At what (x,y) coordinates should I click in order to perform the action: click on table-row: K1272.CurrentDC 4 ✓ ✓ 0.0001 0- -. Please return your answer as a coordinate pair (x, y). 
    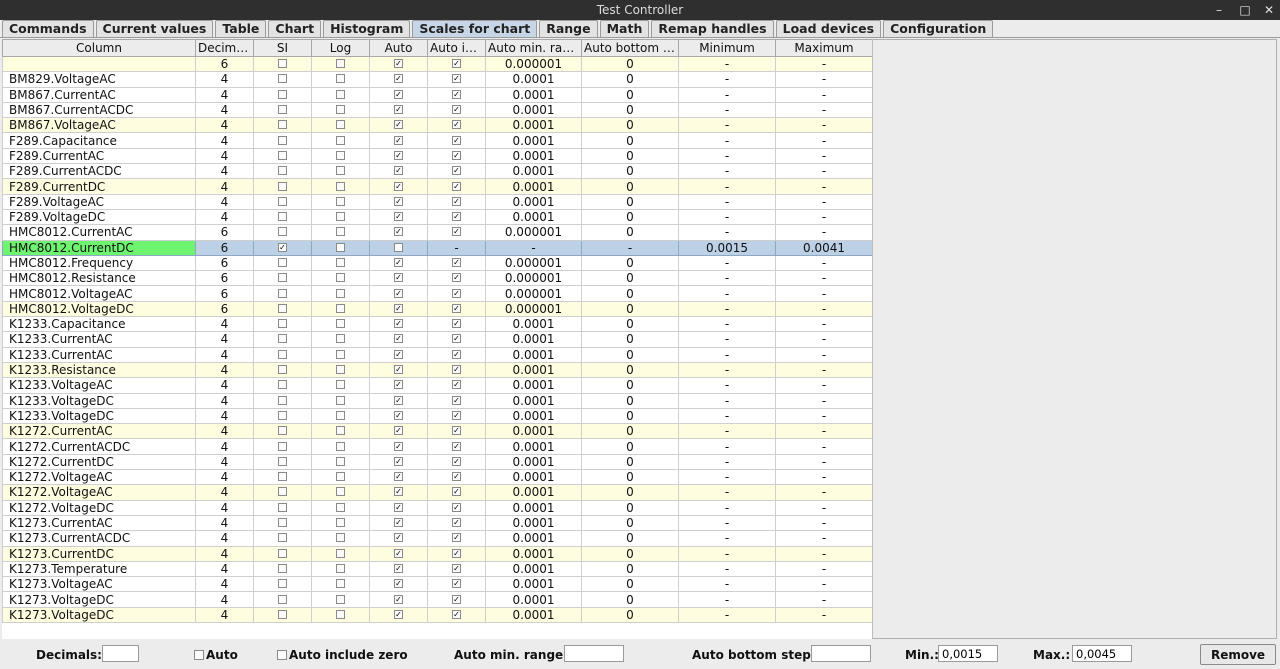
    Looking at the image, I should click on (437, 462).